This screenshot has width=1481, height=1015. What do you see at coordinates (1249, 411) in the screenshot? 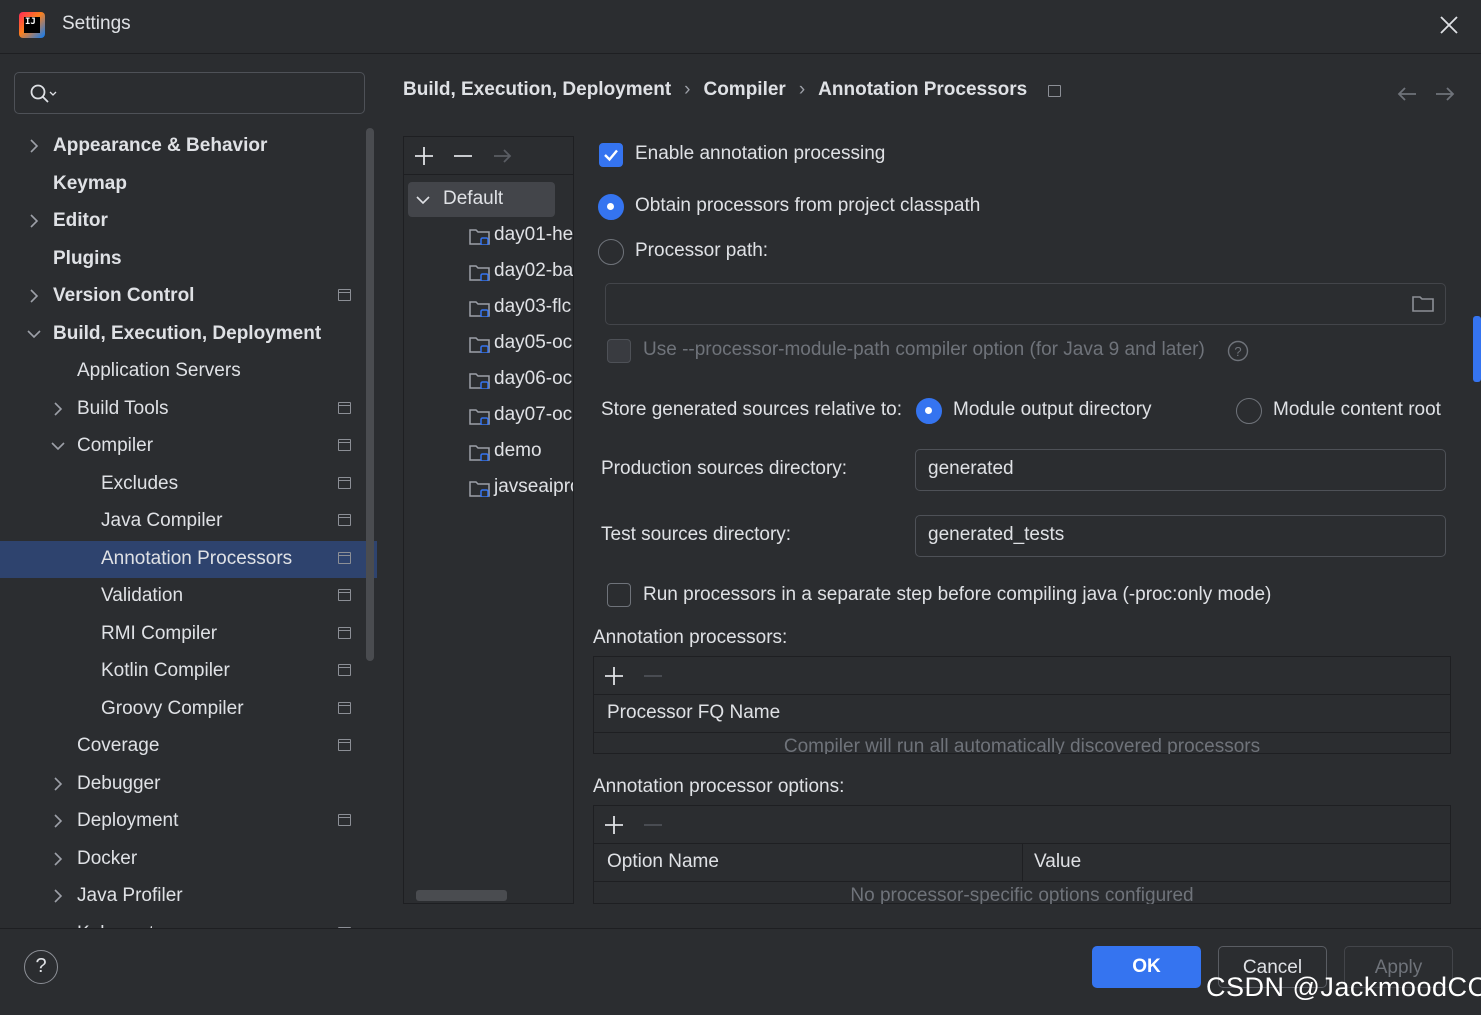
I see `module-content-root-radio` at bounding box center [1249, 411].